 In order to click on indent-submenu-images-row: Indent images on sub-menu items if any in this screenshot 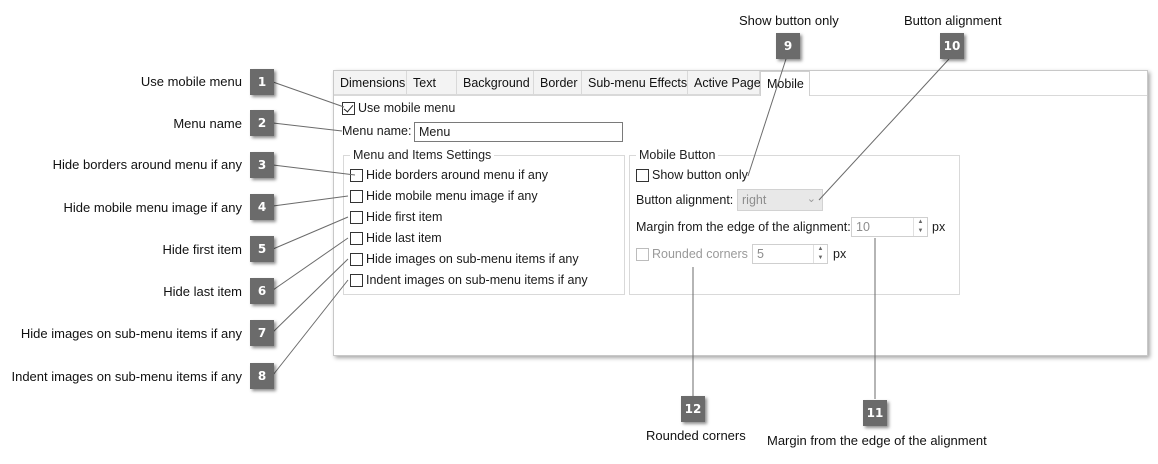, I will do `click(469, 280)`.